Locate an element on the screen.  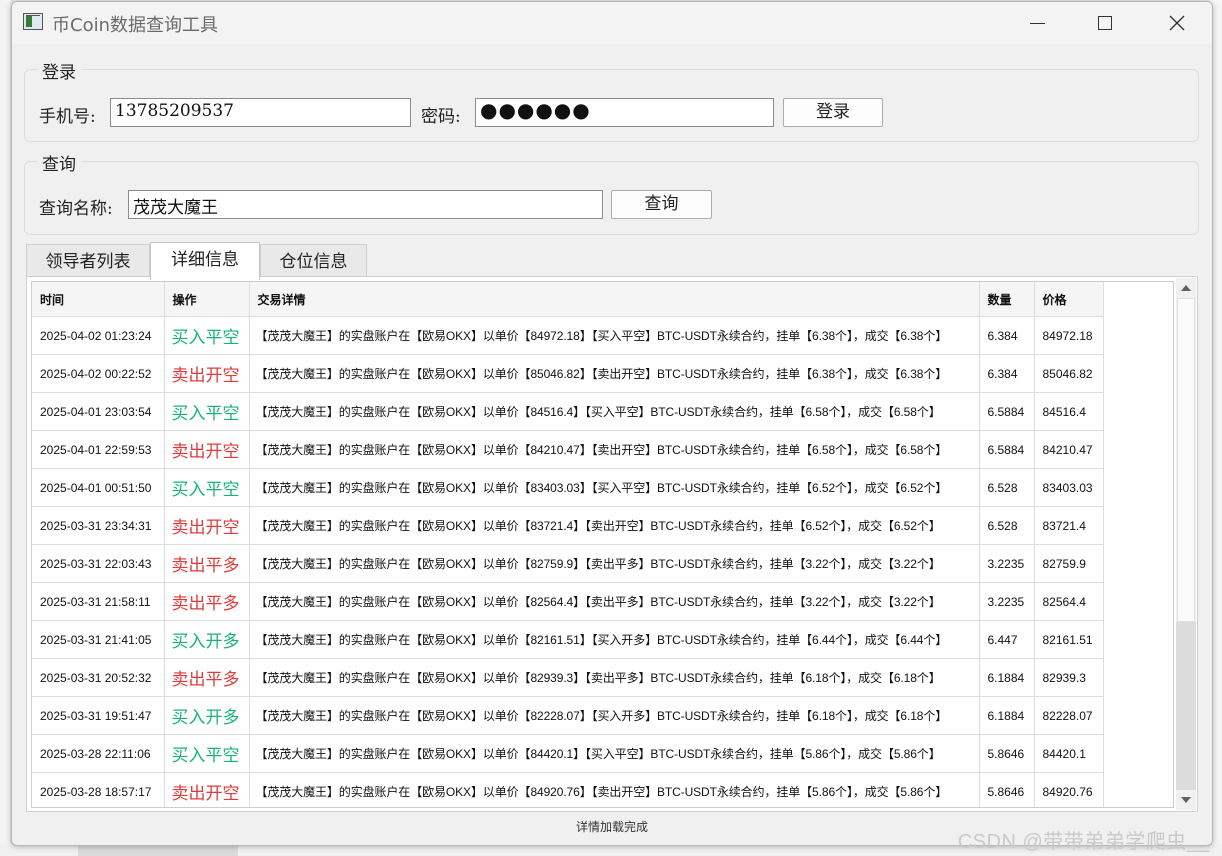
query-button: 查询 is located at coordinates (661, 204).